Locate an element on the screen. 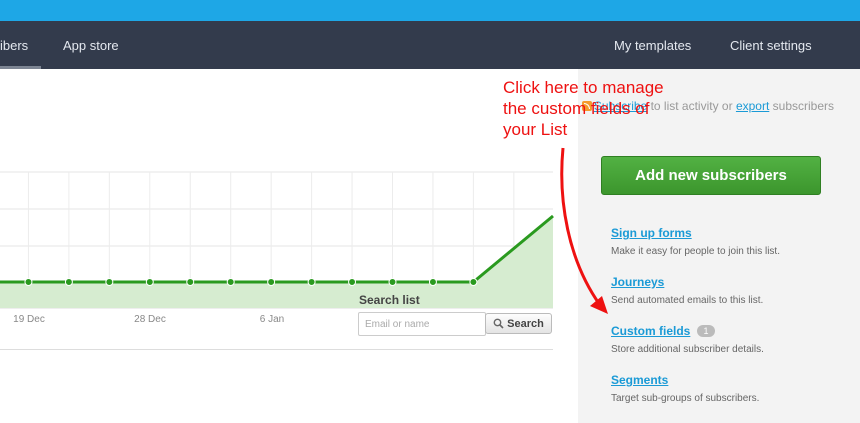 The image size is (860, 423). segments-desc: Target sub-groups of subscribers. is located at coordinates (685, 398).